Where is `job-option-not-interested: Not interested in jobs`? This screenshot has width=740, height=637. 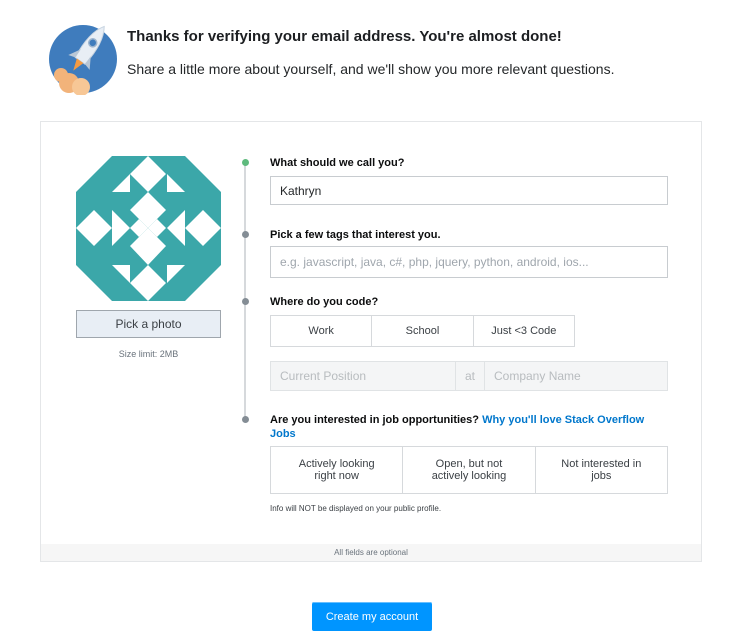
job-option-not-interested: Not interested in jobs is located at coordinates (601, 470).